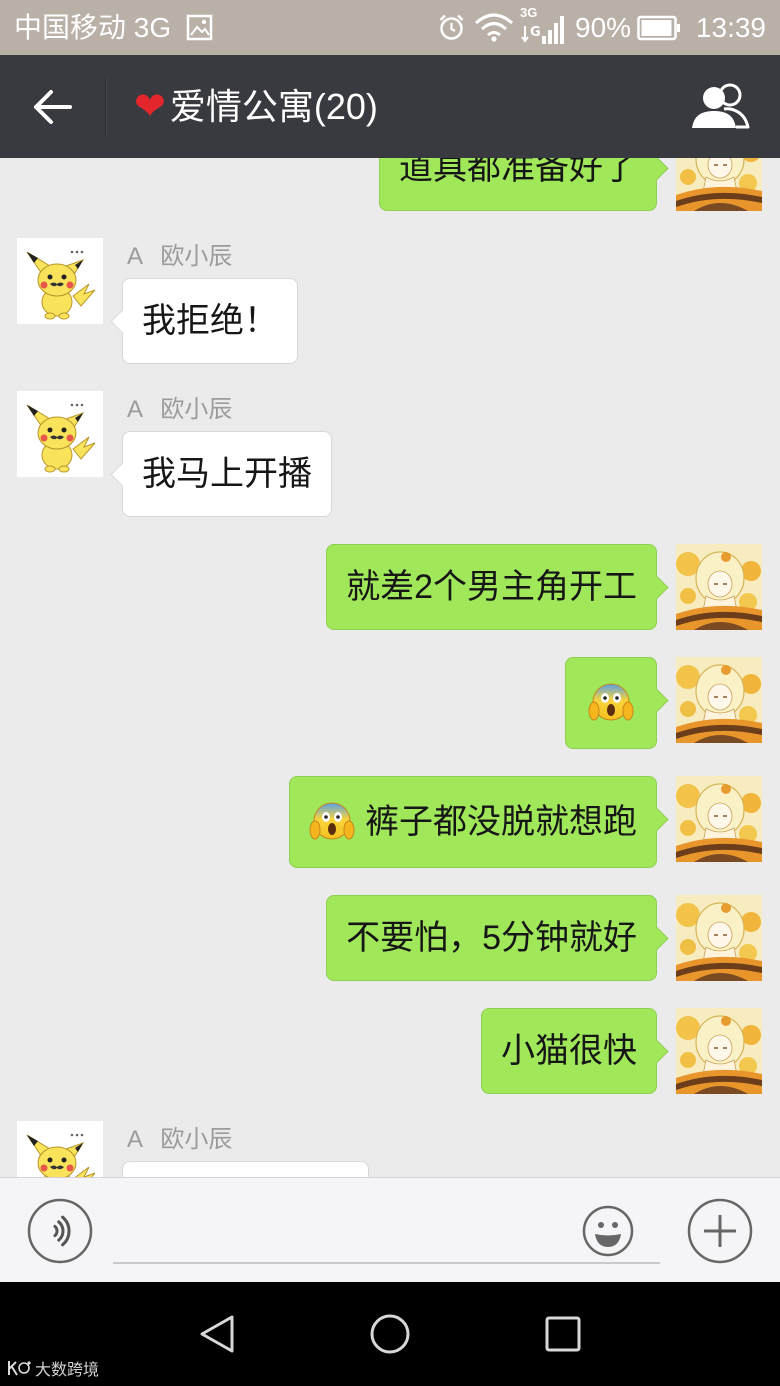 This screenshot has height=1386, width=780. Describe the element at coordinates (494, 27) in the screenshot. I see `wifi-icon` at that location.